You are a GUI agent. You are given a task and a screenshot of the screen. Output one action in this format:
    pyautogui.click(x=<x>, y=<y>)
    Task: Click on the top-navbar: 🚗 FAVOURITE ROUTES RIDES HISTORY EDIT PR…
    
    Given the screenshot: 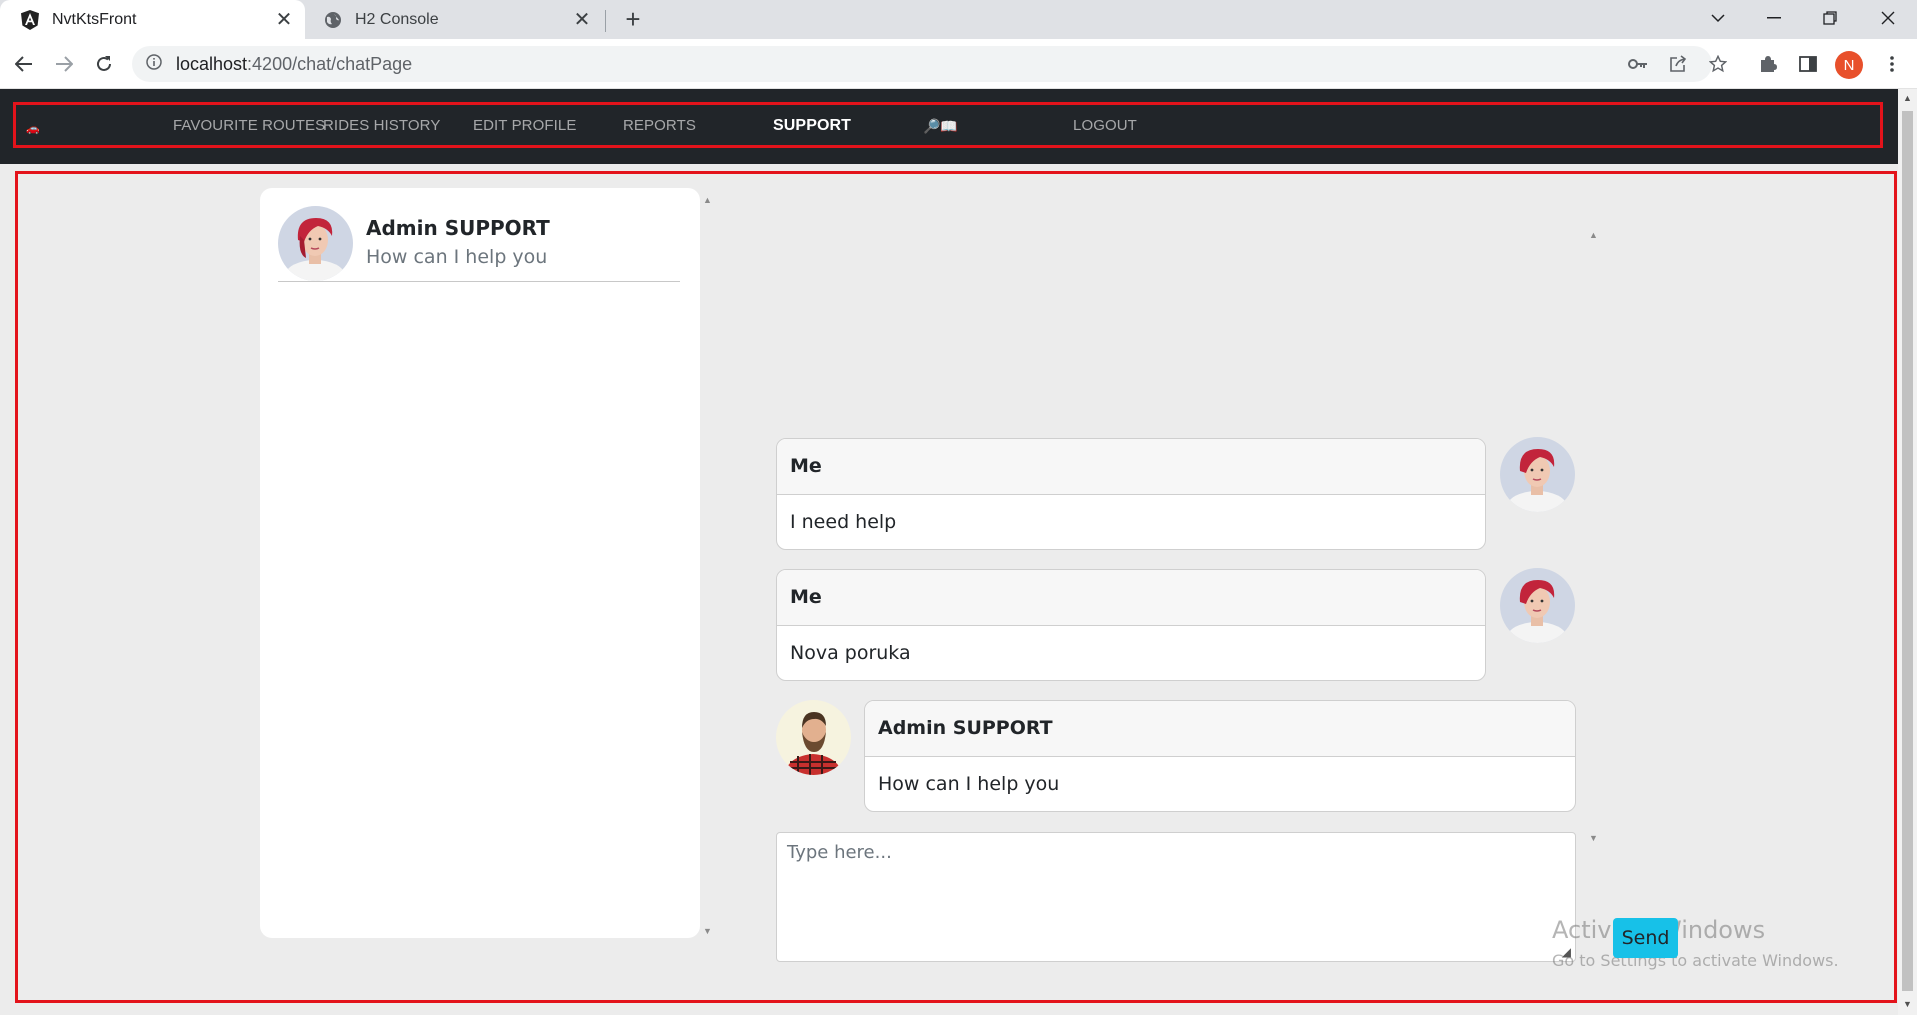 What is the action you would take?
    pyautogui.click(x=949, y=126)
    